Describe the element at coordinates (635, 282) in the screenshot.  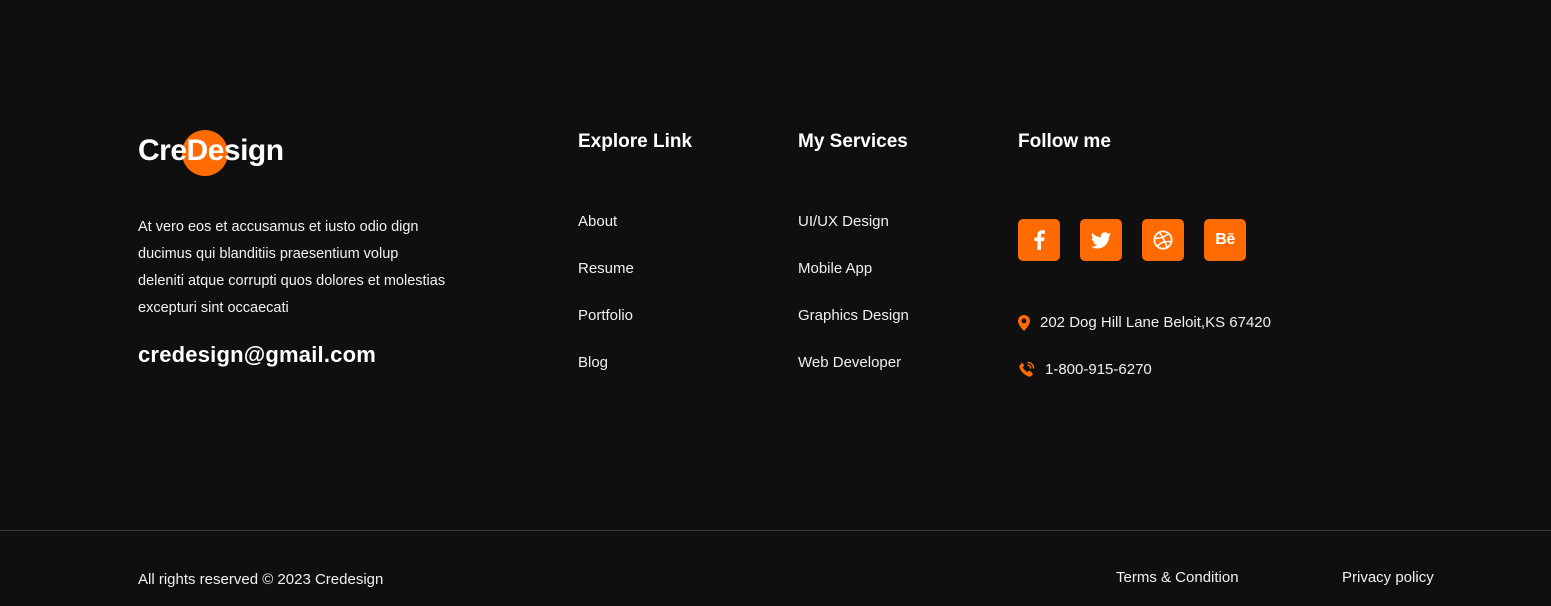
I see `explore-link-resume: Resume` at that location.